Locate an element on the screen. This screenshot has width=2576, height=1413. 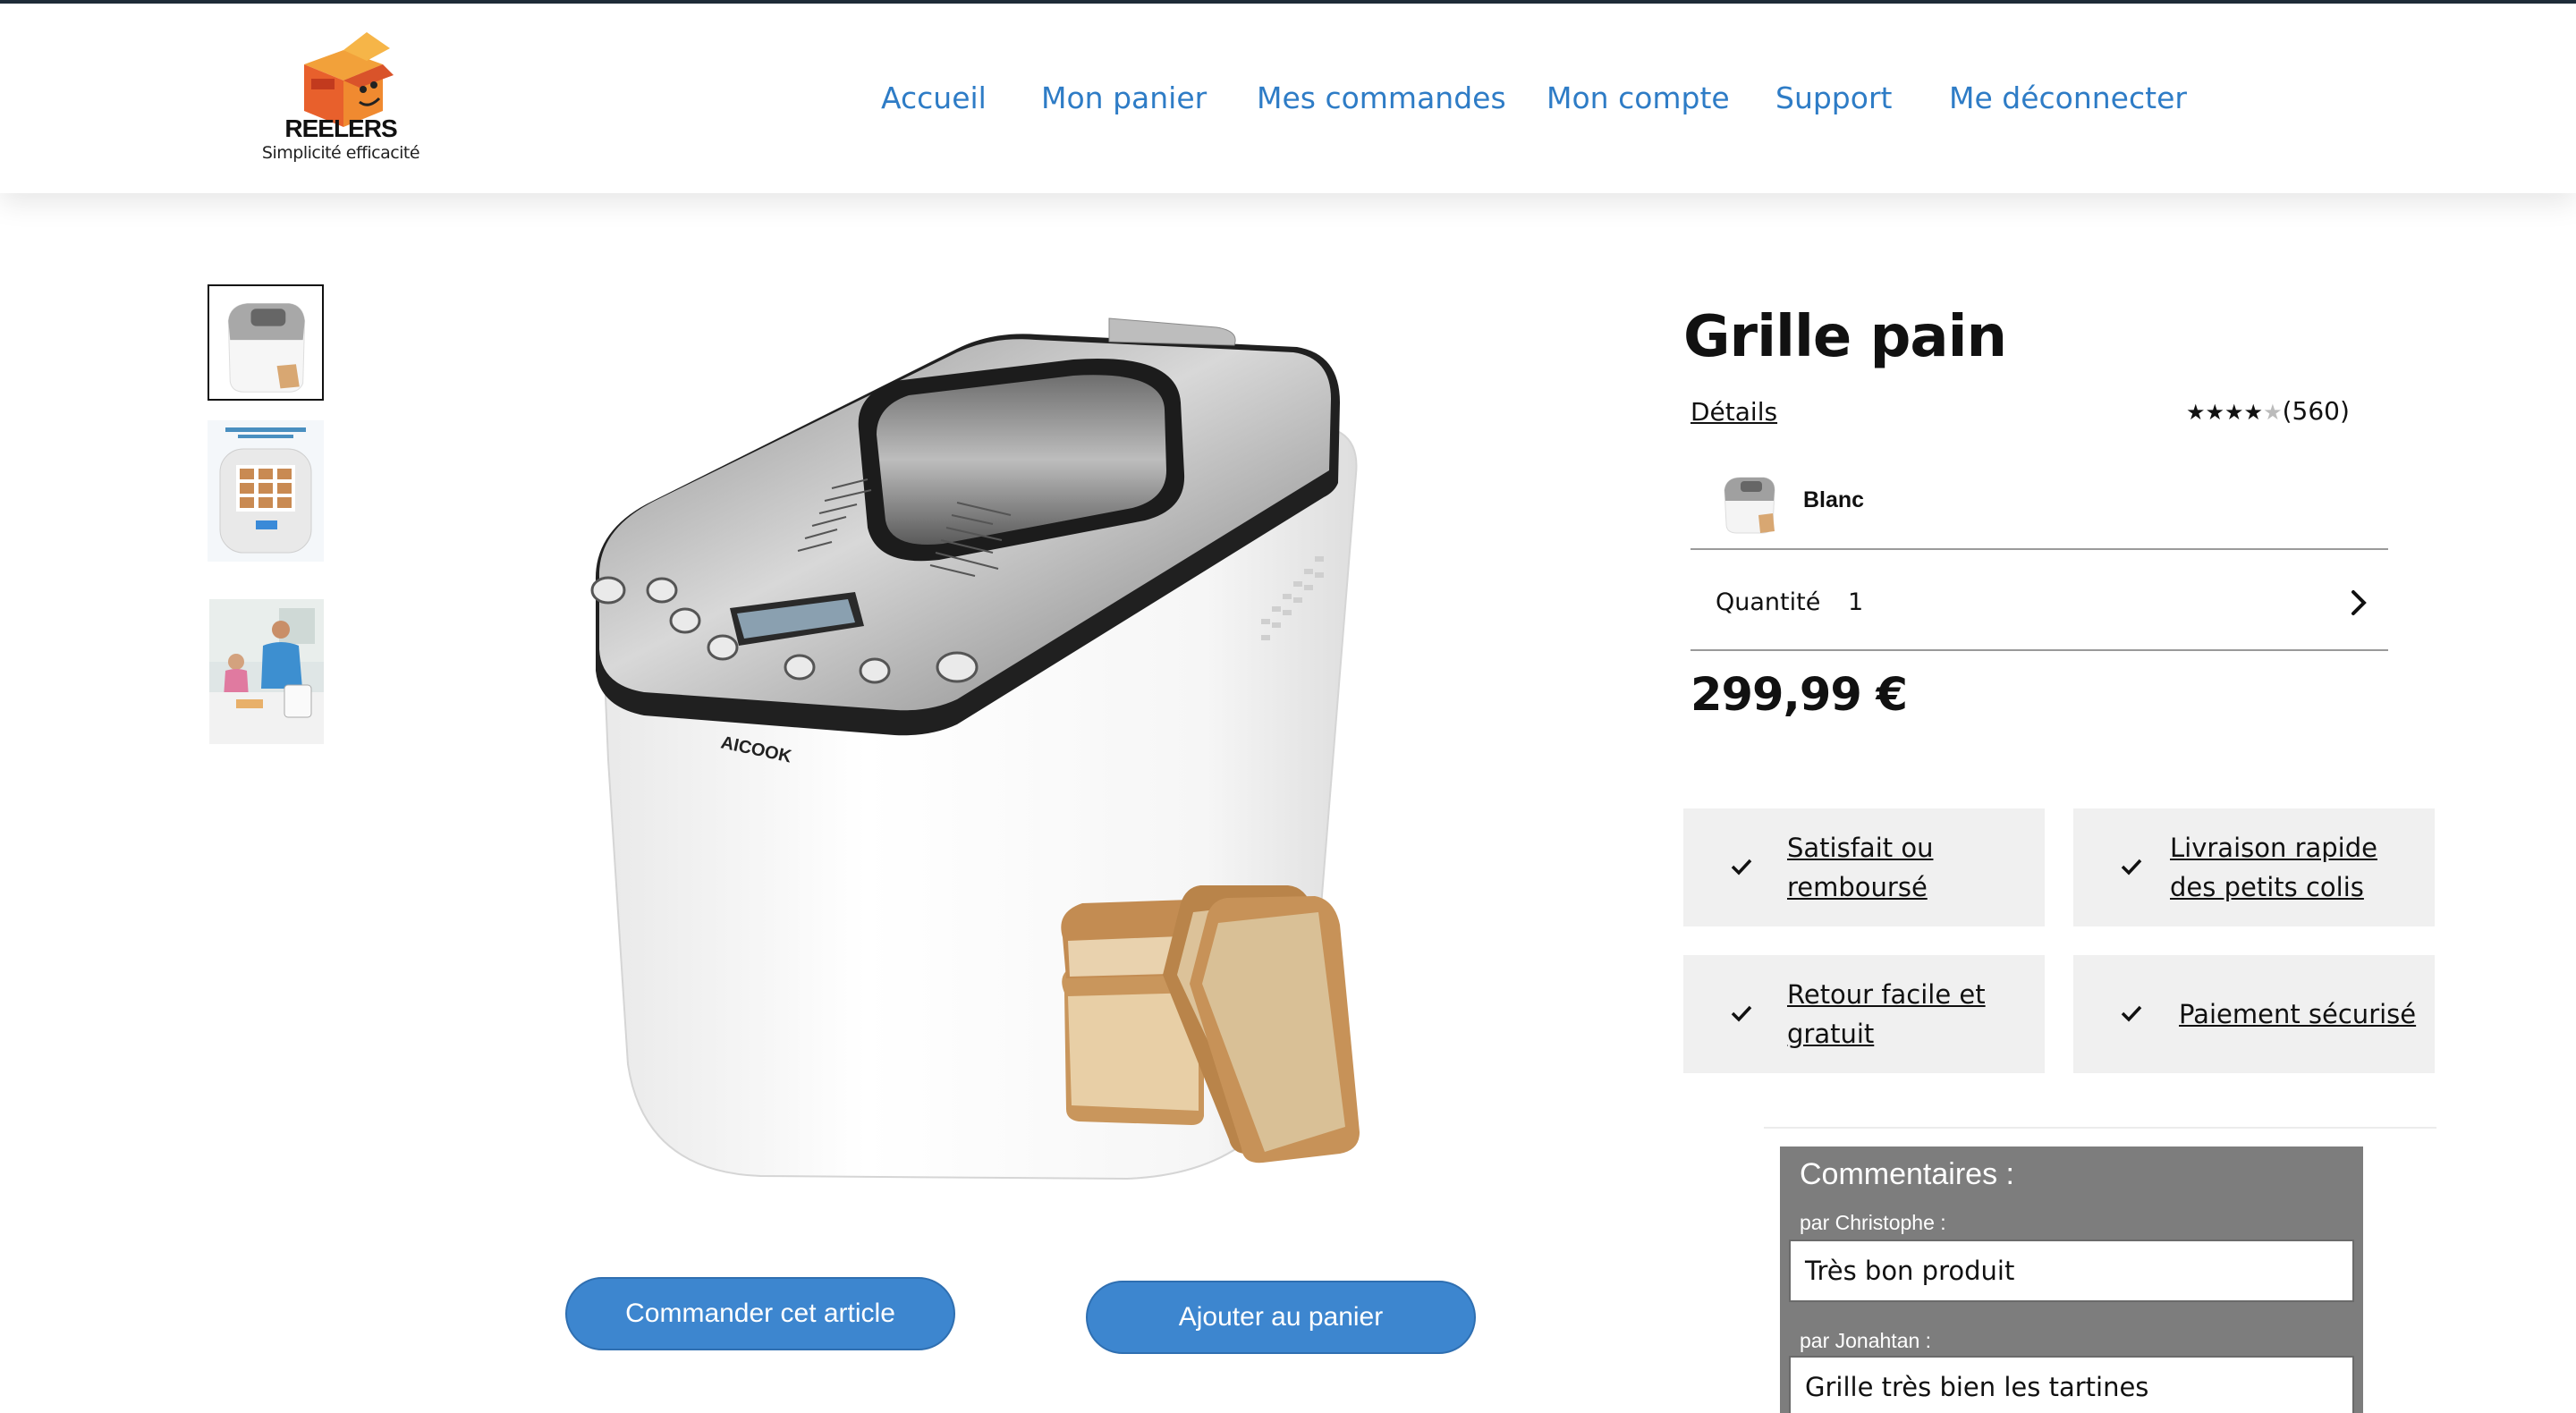
feature-secure-payment: Paiement sécurisé is located at coordinates (2254, 1014).